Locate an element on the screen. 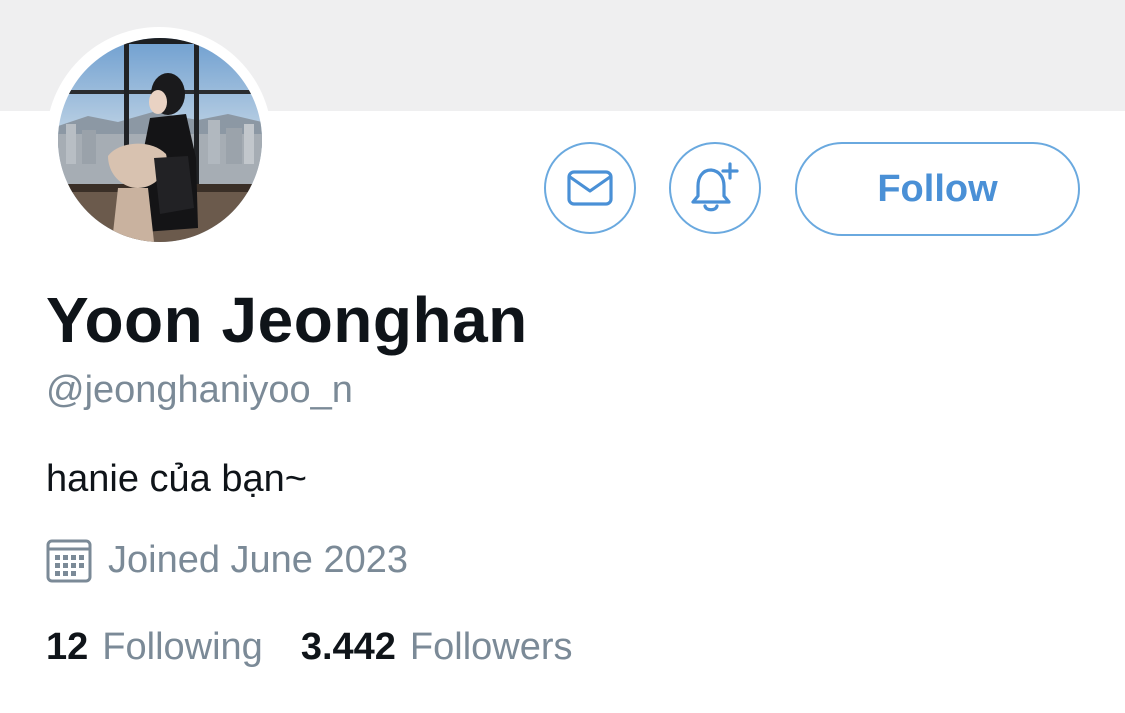 The image size is (1125, 713). followers-label: Followers is located at coordinates (491, 647).